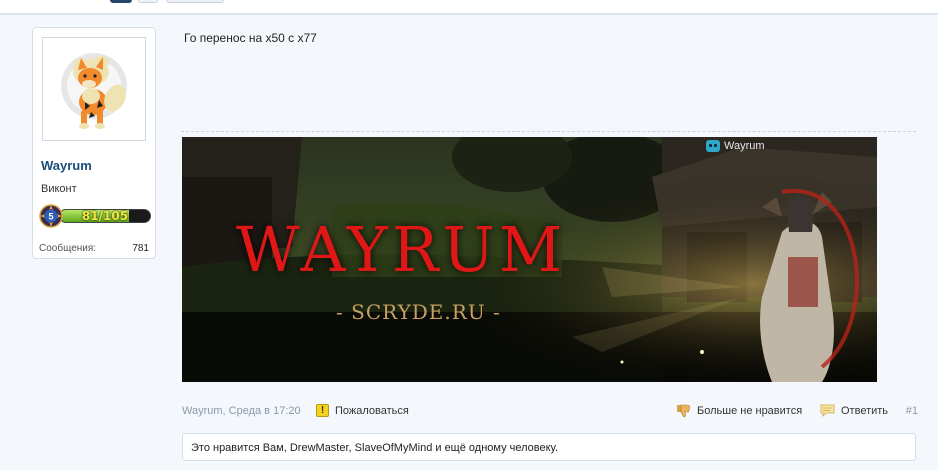 This screenshot has height=470, width=938. Describe the element at coordinates (372, 410) in the screenshot. I see `report-label: Пожаловаться` at that location.